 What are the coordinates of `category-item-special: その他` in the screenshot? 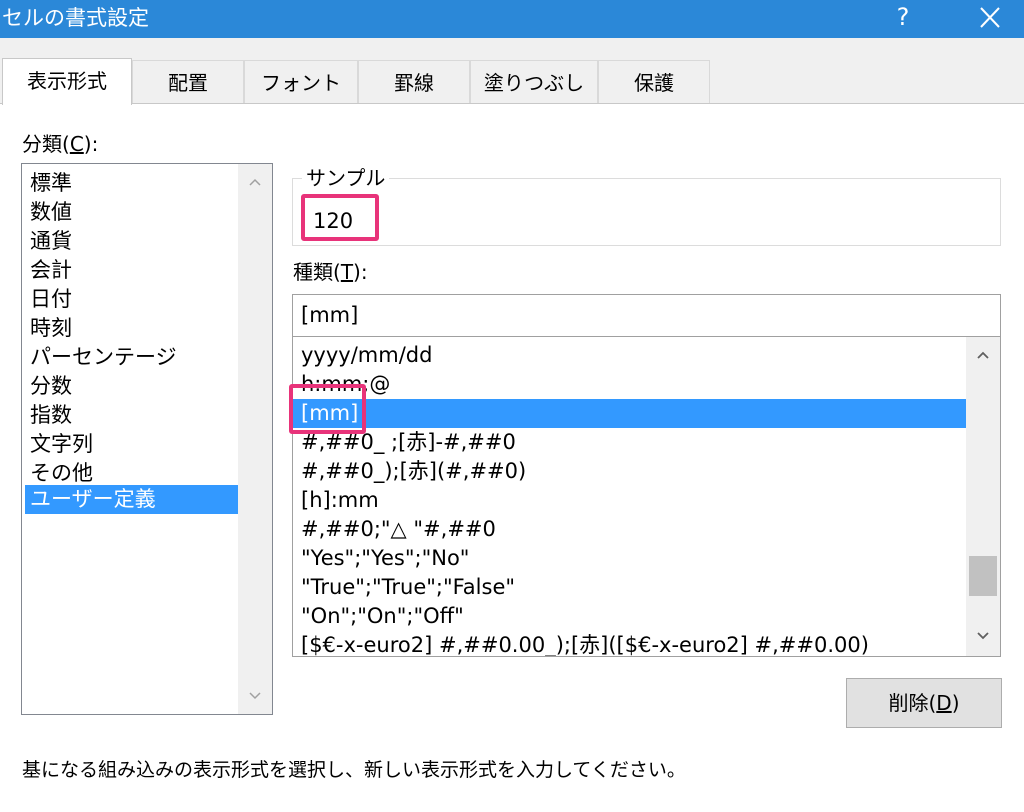 It's located at (132, 473).